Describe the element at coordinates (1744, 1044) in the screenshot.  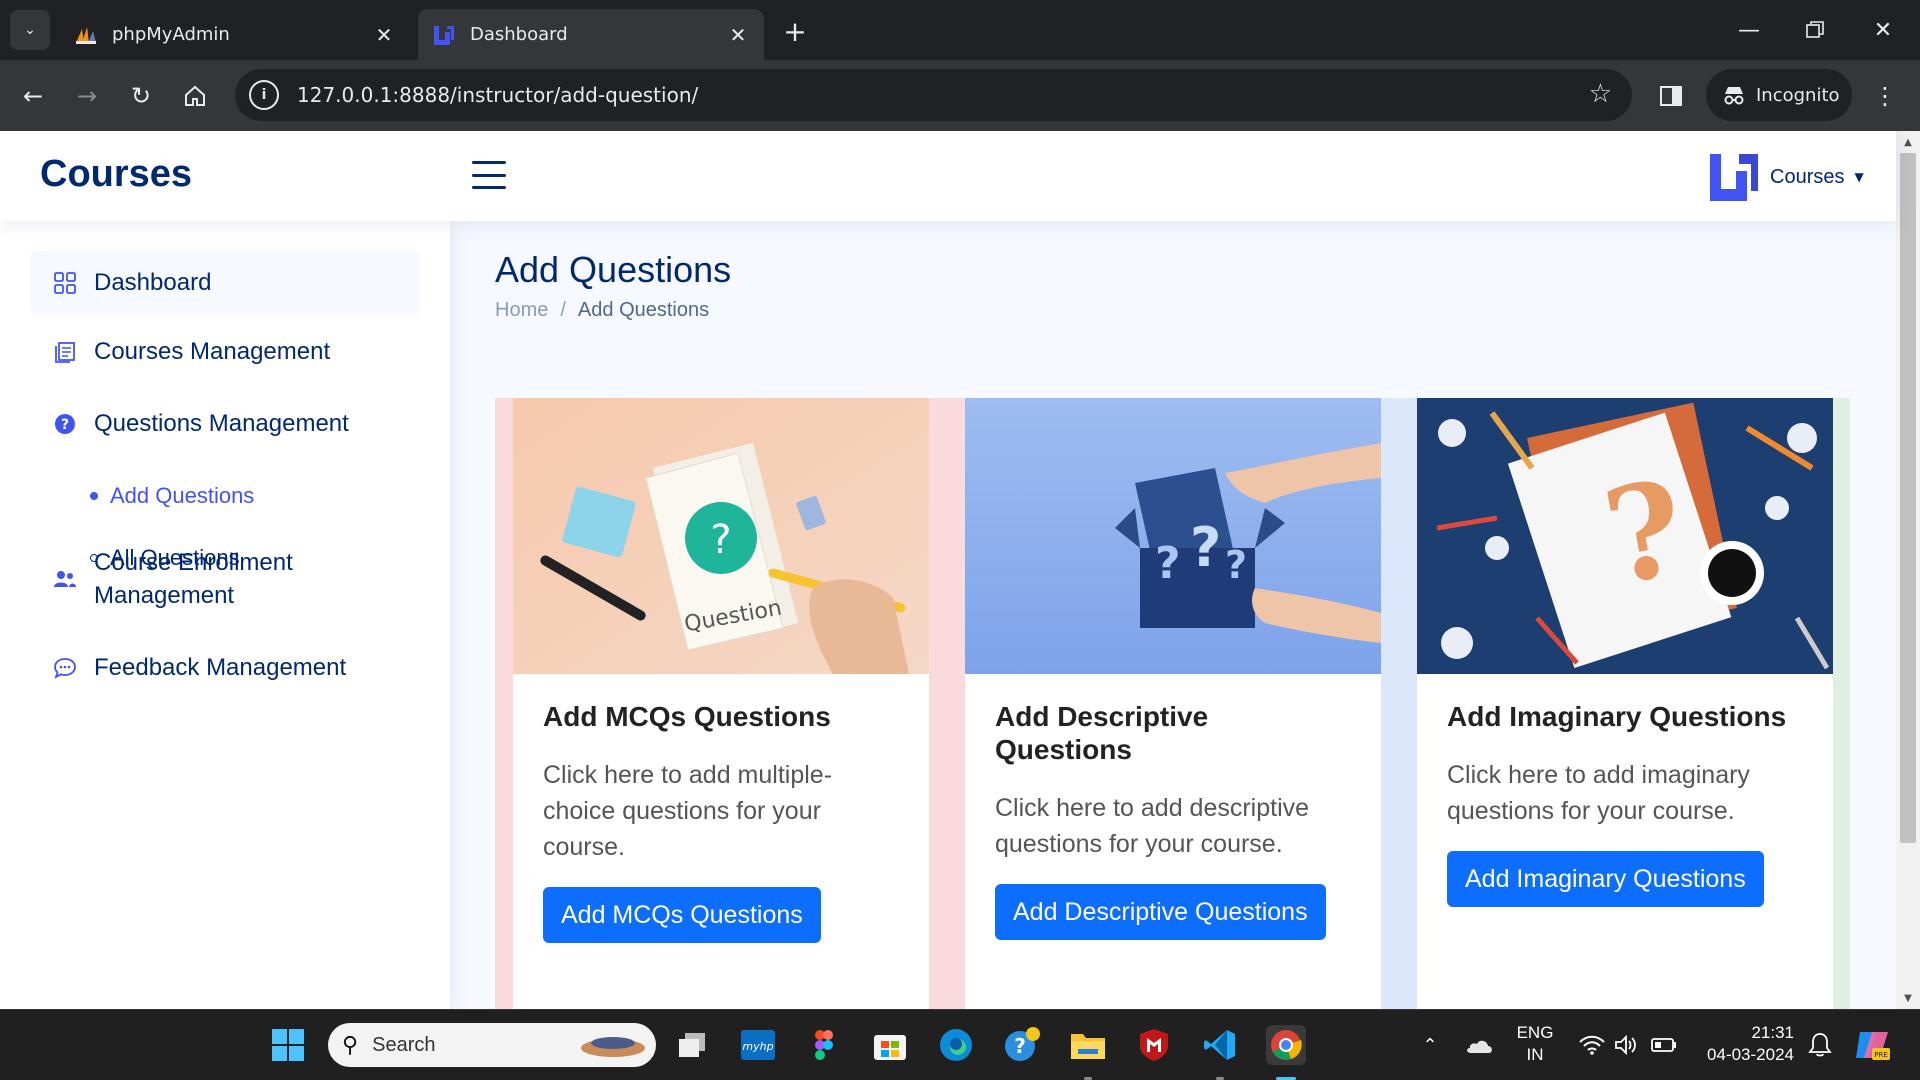
I see `clock: 21:31 04-03-2024` at that location.